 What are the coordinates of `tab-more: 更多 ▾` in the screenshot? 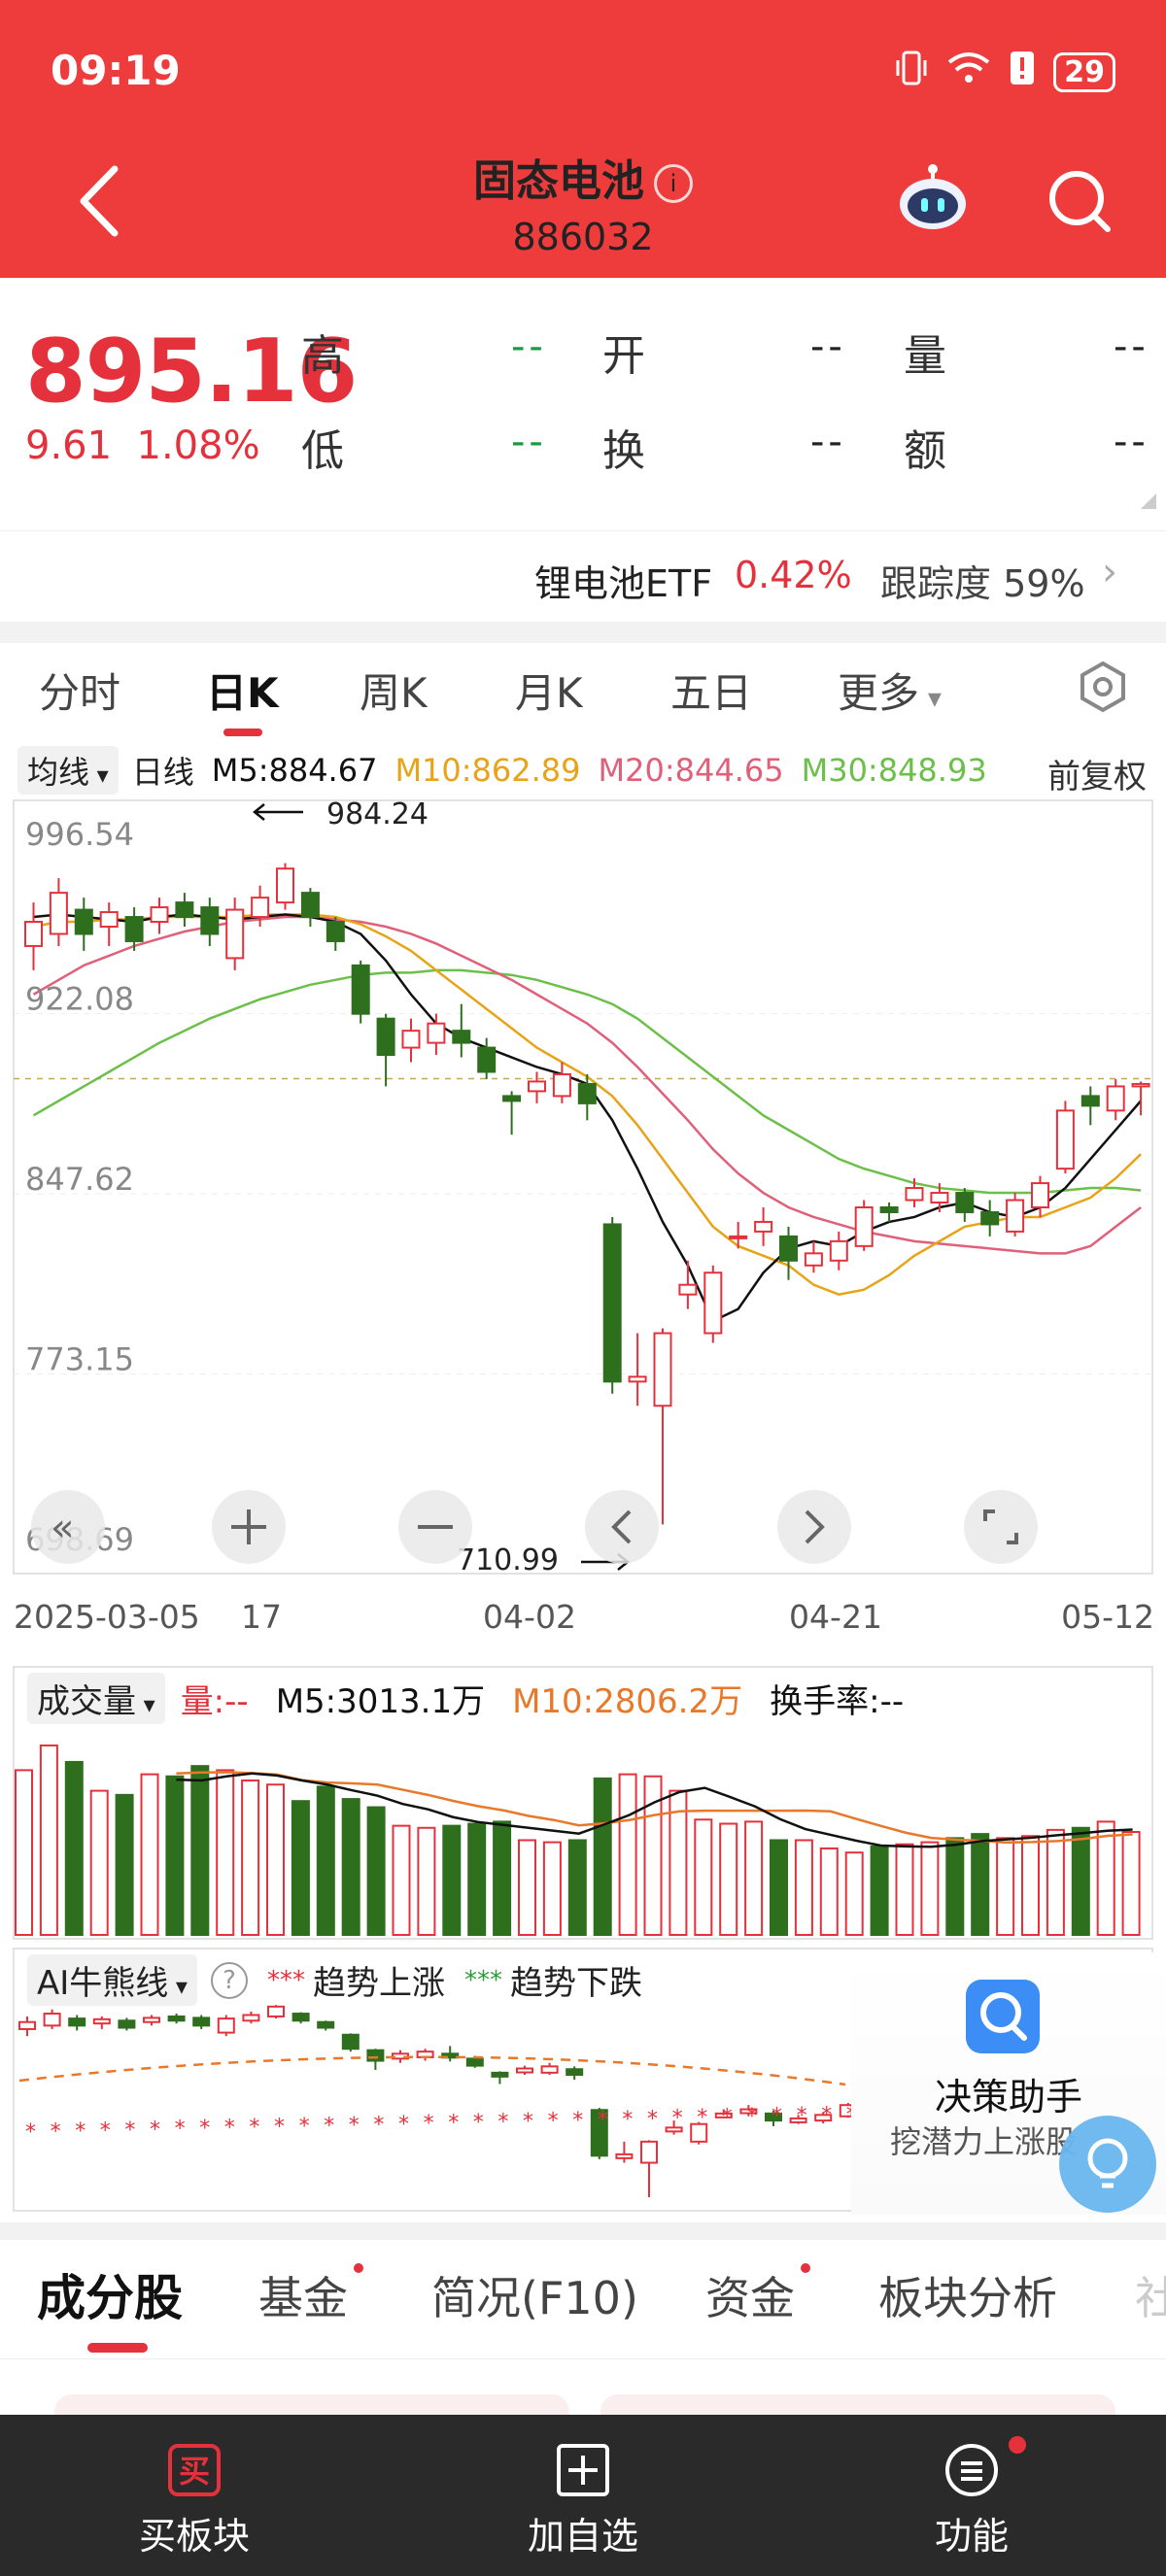 It's located at (890, 690).